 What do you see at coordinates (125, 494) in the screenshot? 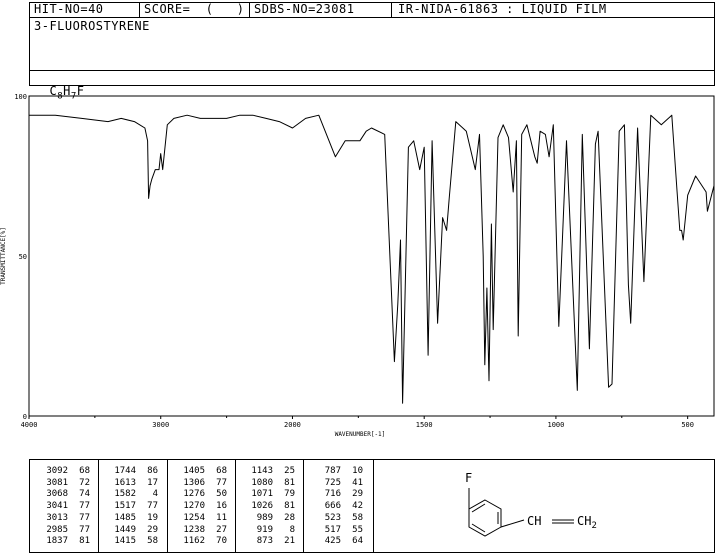
I see `peak-wavenumber: 1582` at bounding box center [125, 494].